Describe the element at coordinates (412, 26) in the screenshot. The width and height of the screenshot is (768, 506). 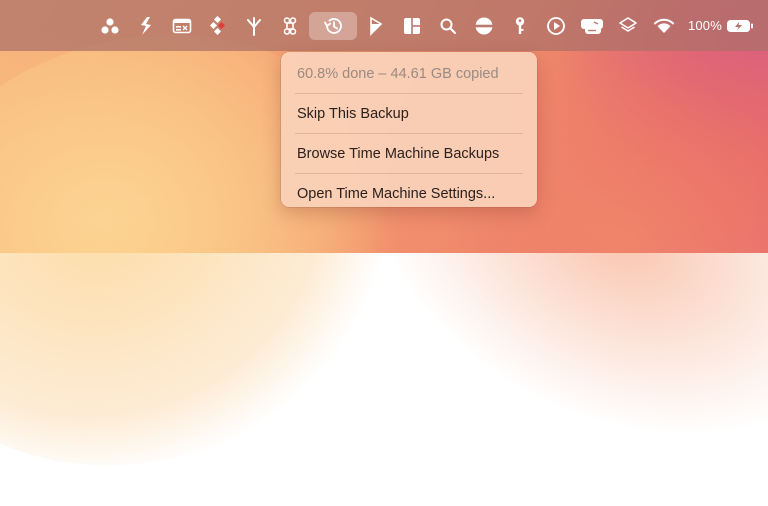
I see `window-layout-icon` at that location.